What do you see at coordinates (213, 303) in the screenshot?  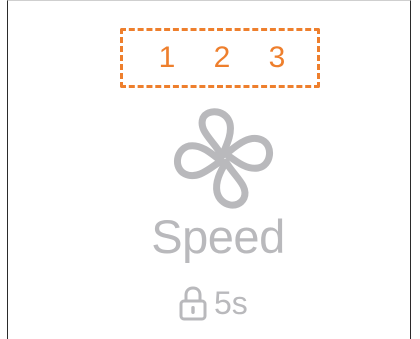 I see `lock-status: 5s` at bounding box center [213, 303].